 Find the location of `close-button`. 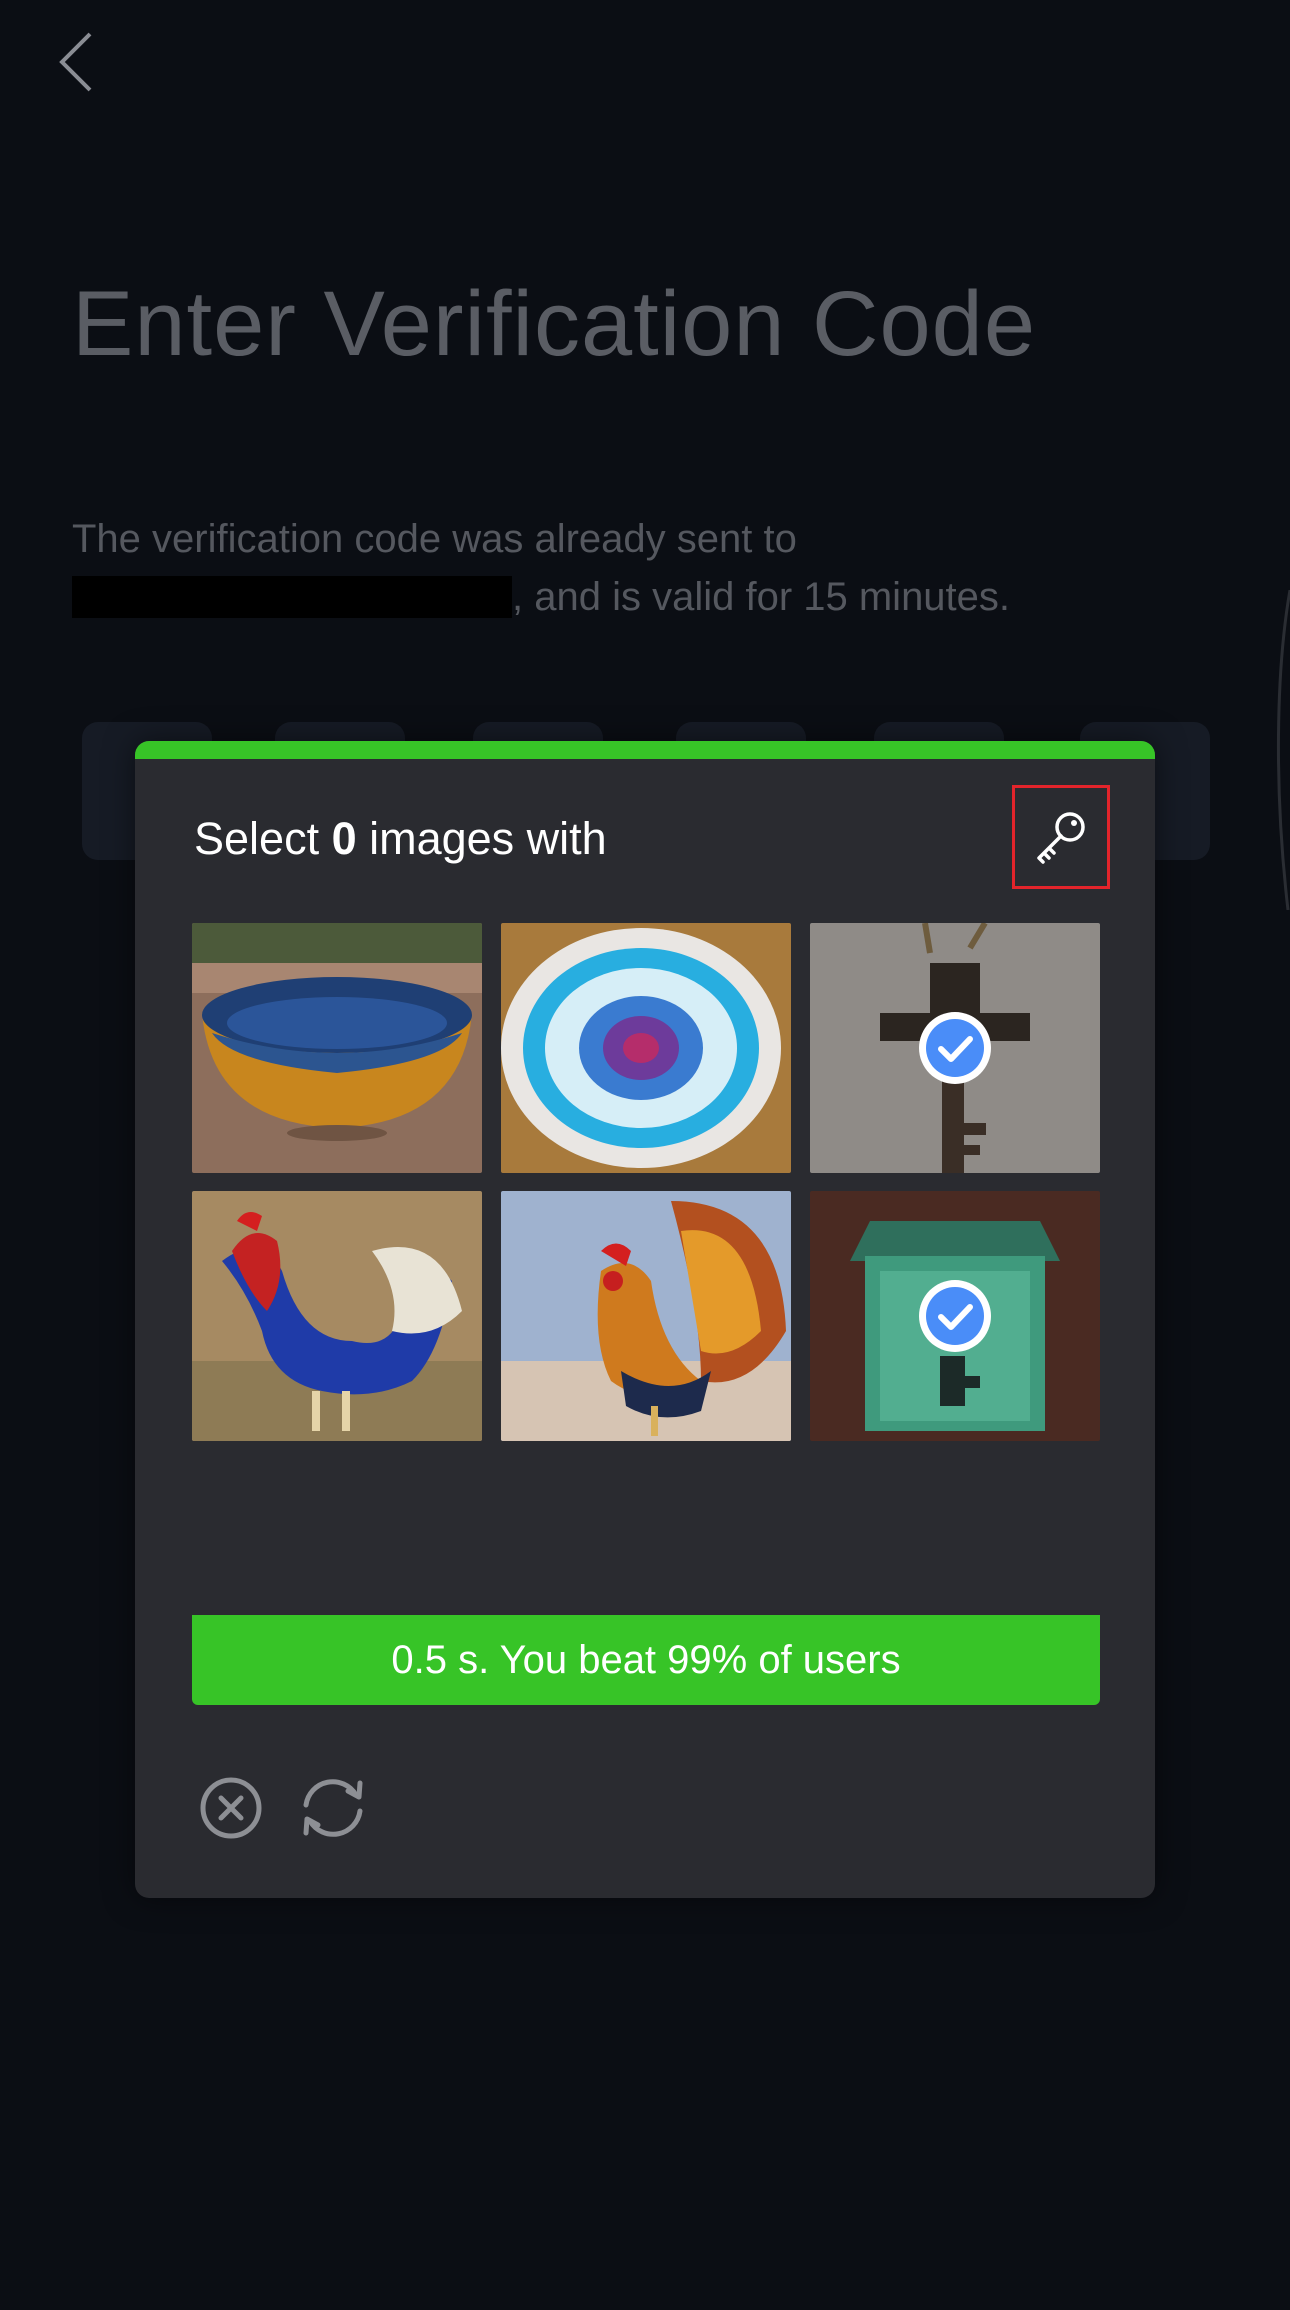

close-button is located at coordinates (231, 1808).